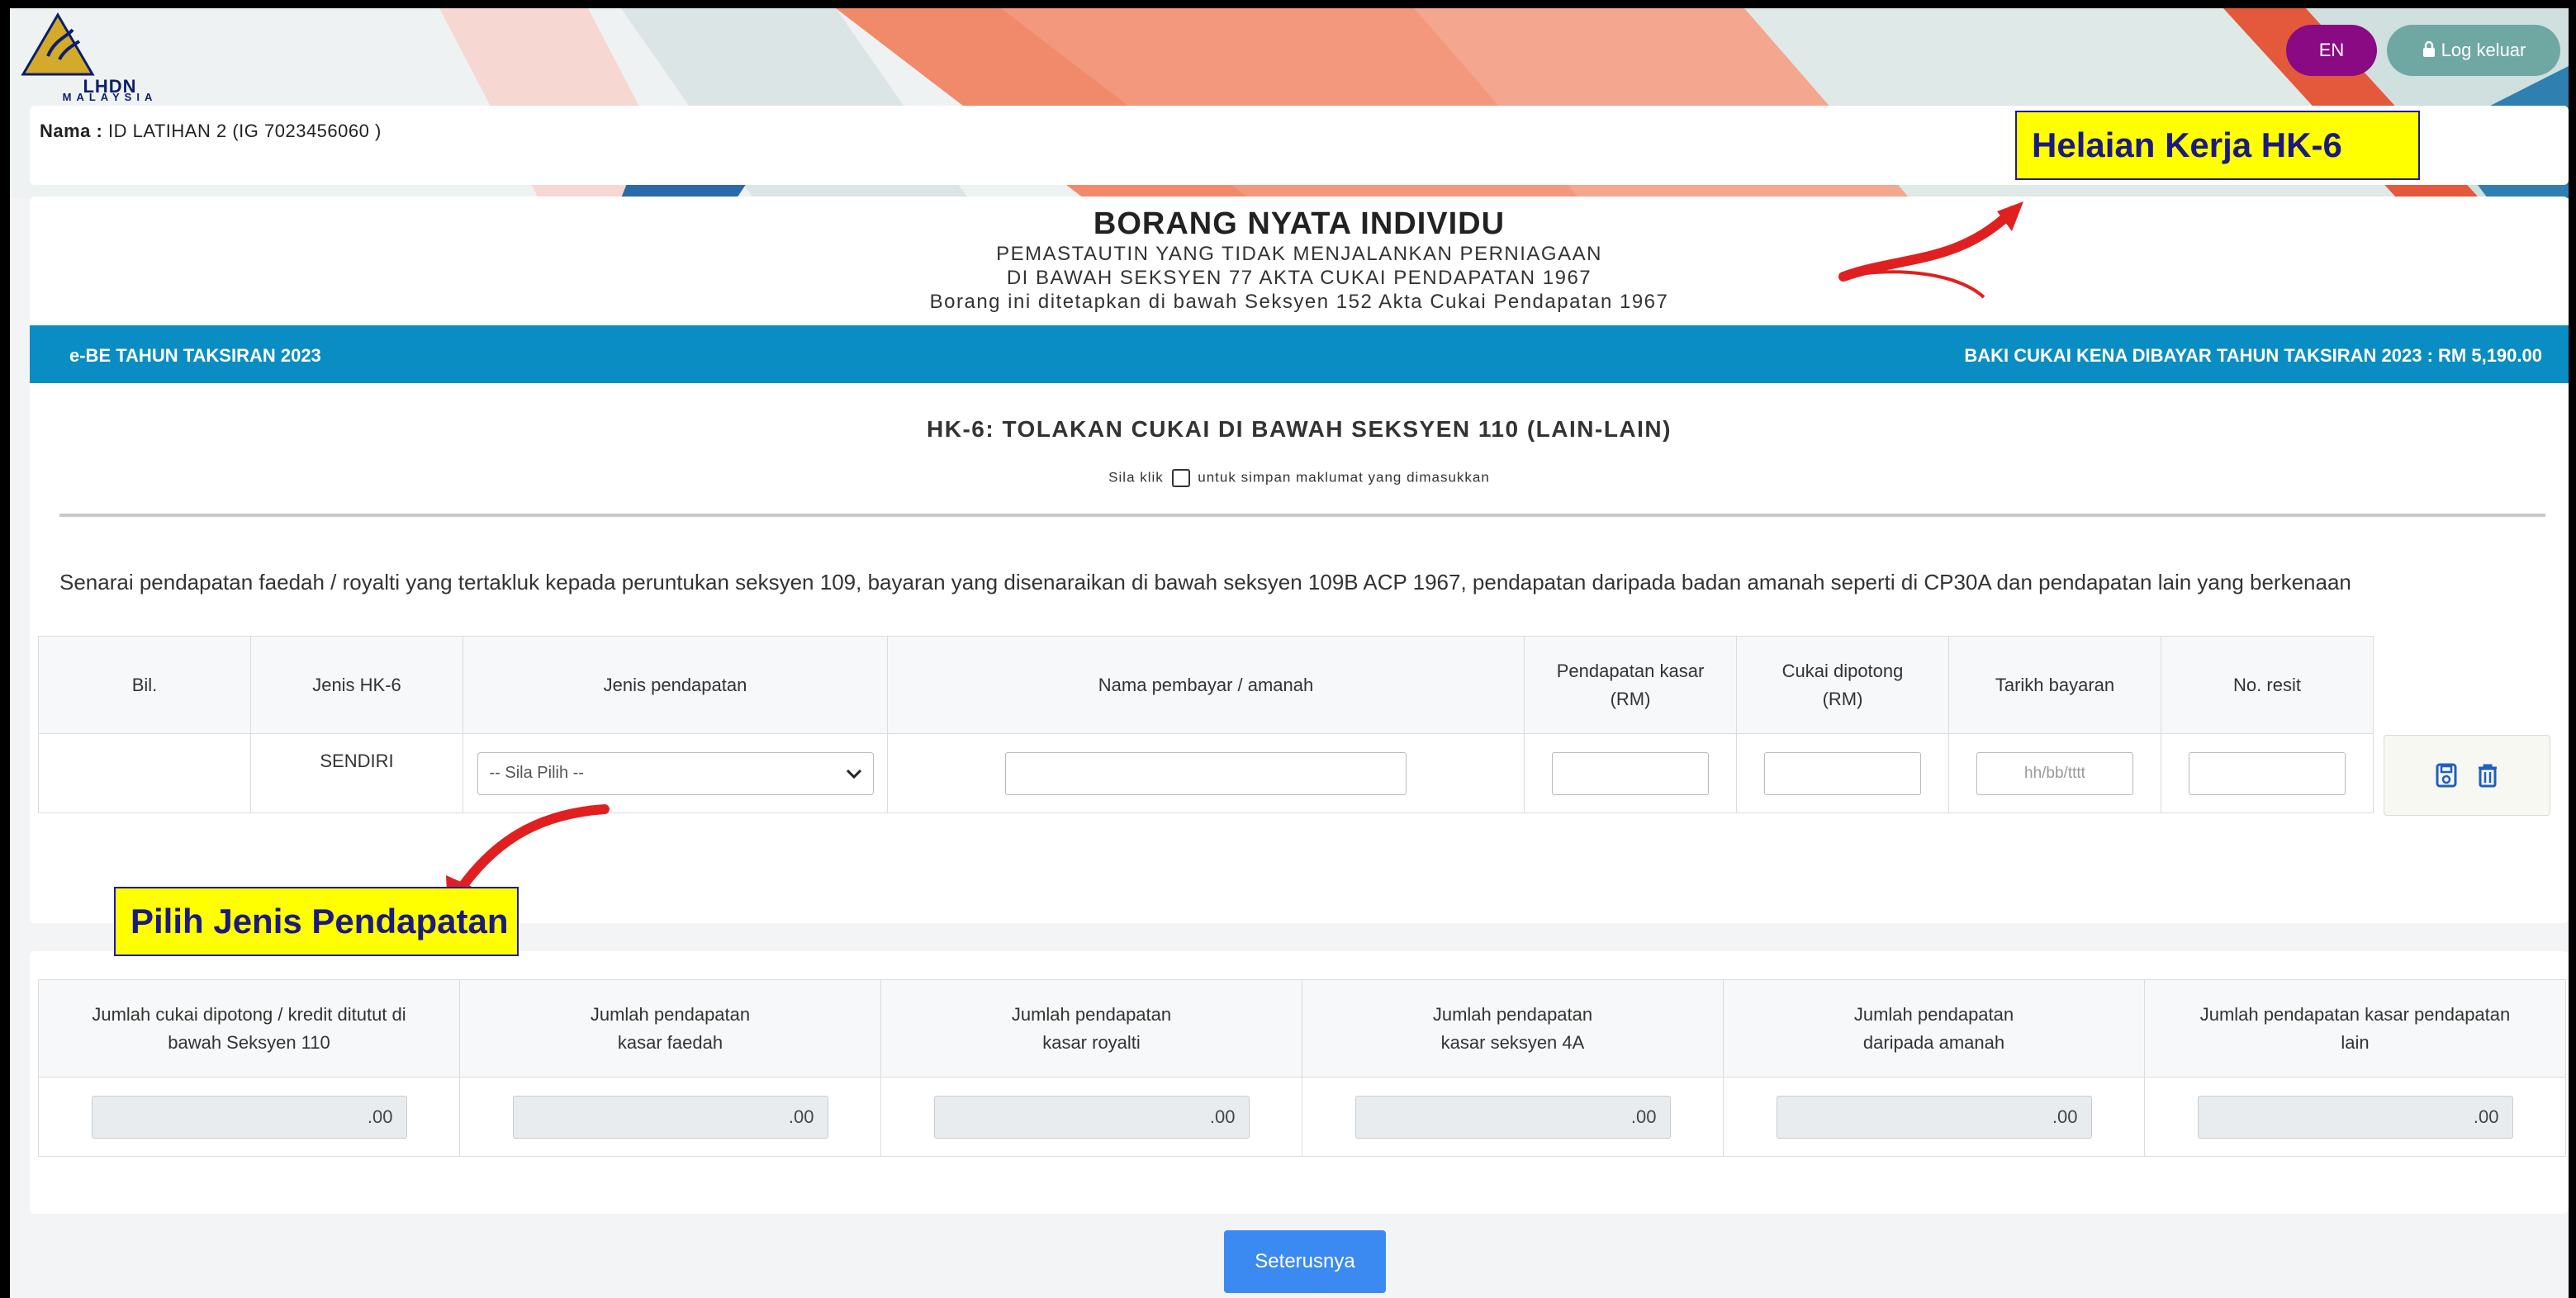 Image resolution: width=2576 pixels, height=1298 pixels. What do you see at coordinates (1934, 1029) in the screenshot?
I see `total-header-amanah: Jumlah pendapatan daripada amanah` at bounding box center [1934, 1029].